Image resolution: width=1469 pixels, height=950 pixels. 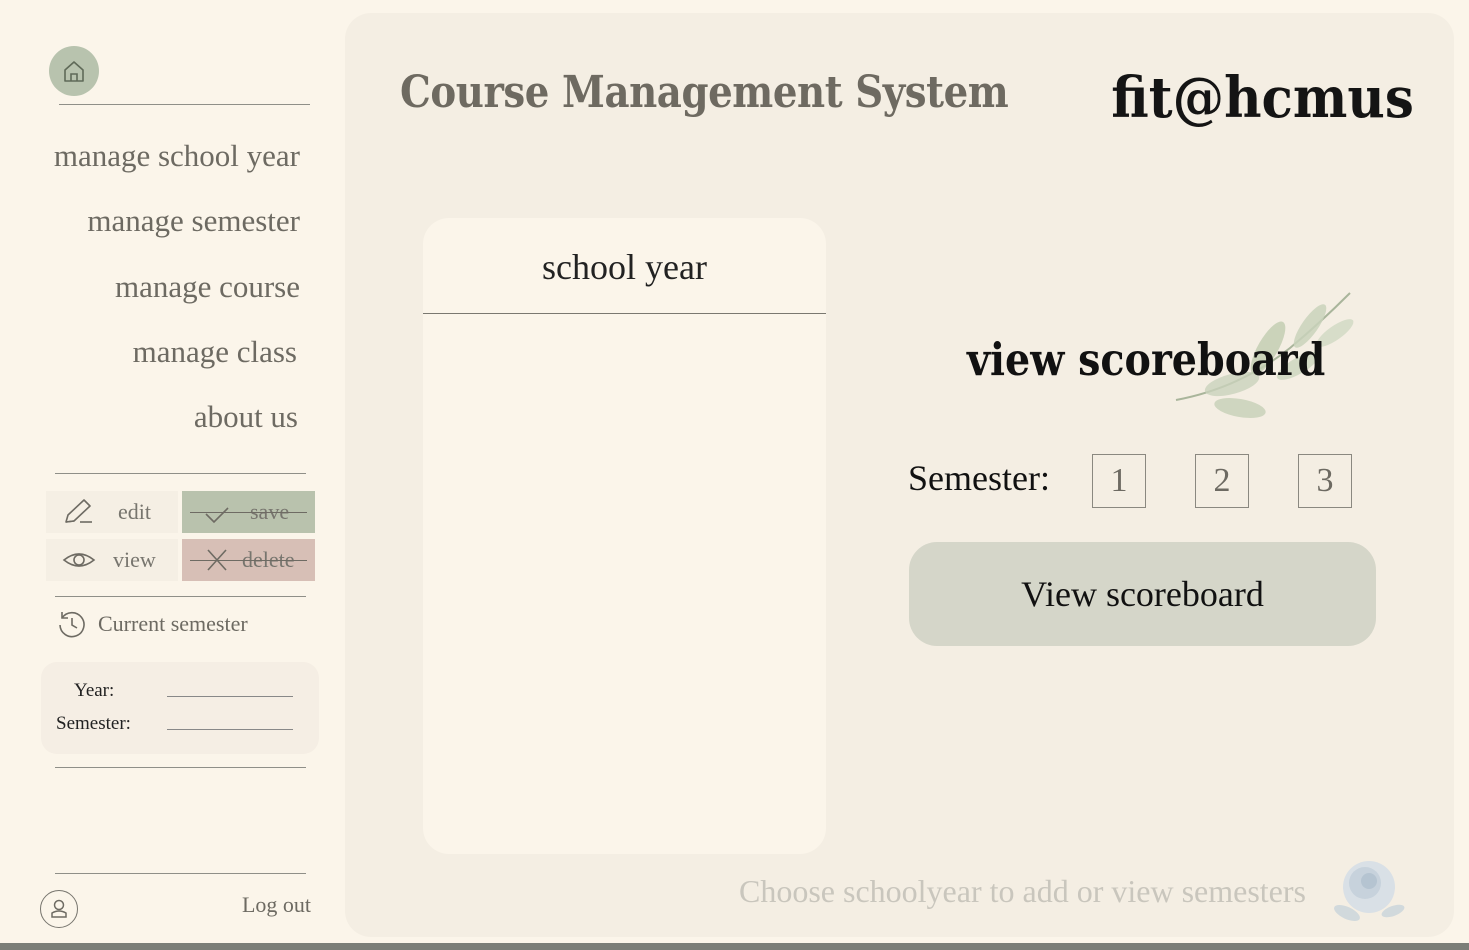 What do you see at coordinates (177, 156) in the screenshot?
I see `nav-manage-school-year: manage school year` at bounding box center [177, 156].